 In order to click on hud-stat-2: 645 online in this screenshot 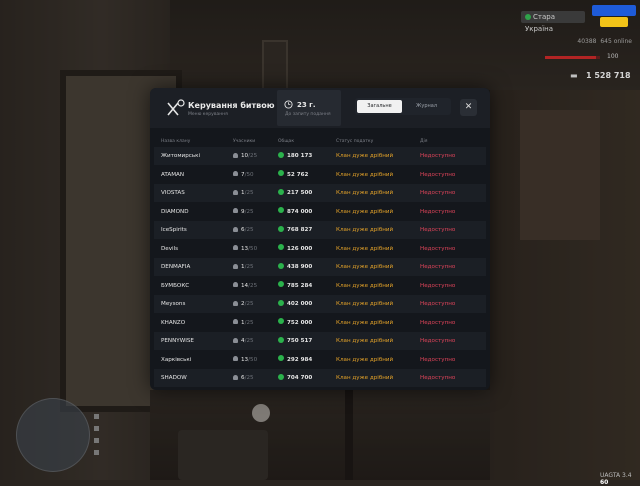, I will do `click(616, 41)`.